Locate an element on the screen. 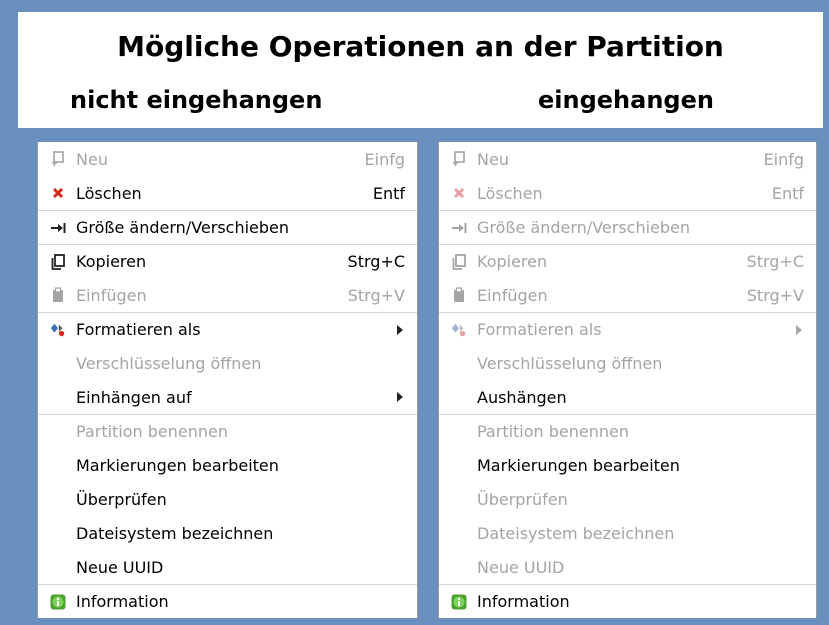  subtitle-unmounted: nicht eingehangen is located at coordinates (196, 100).